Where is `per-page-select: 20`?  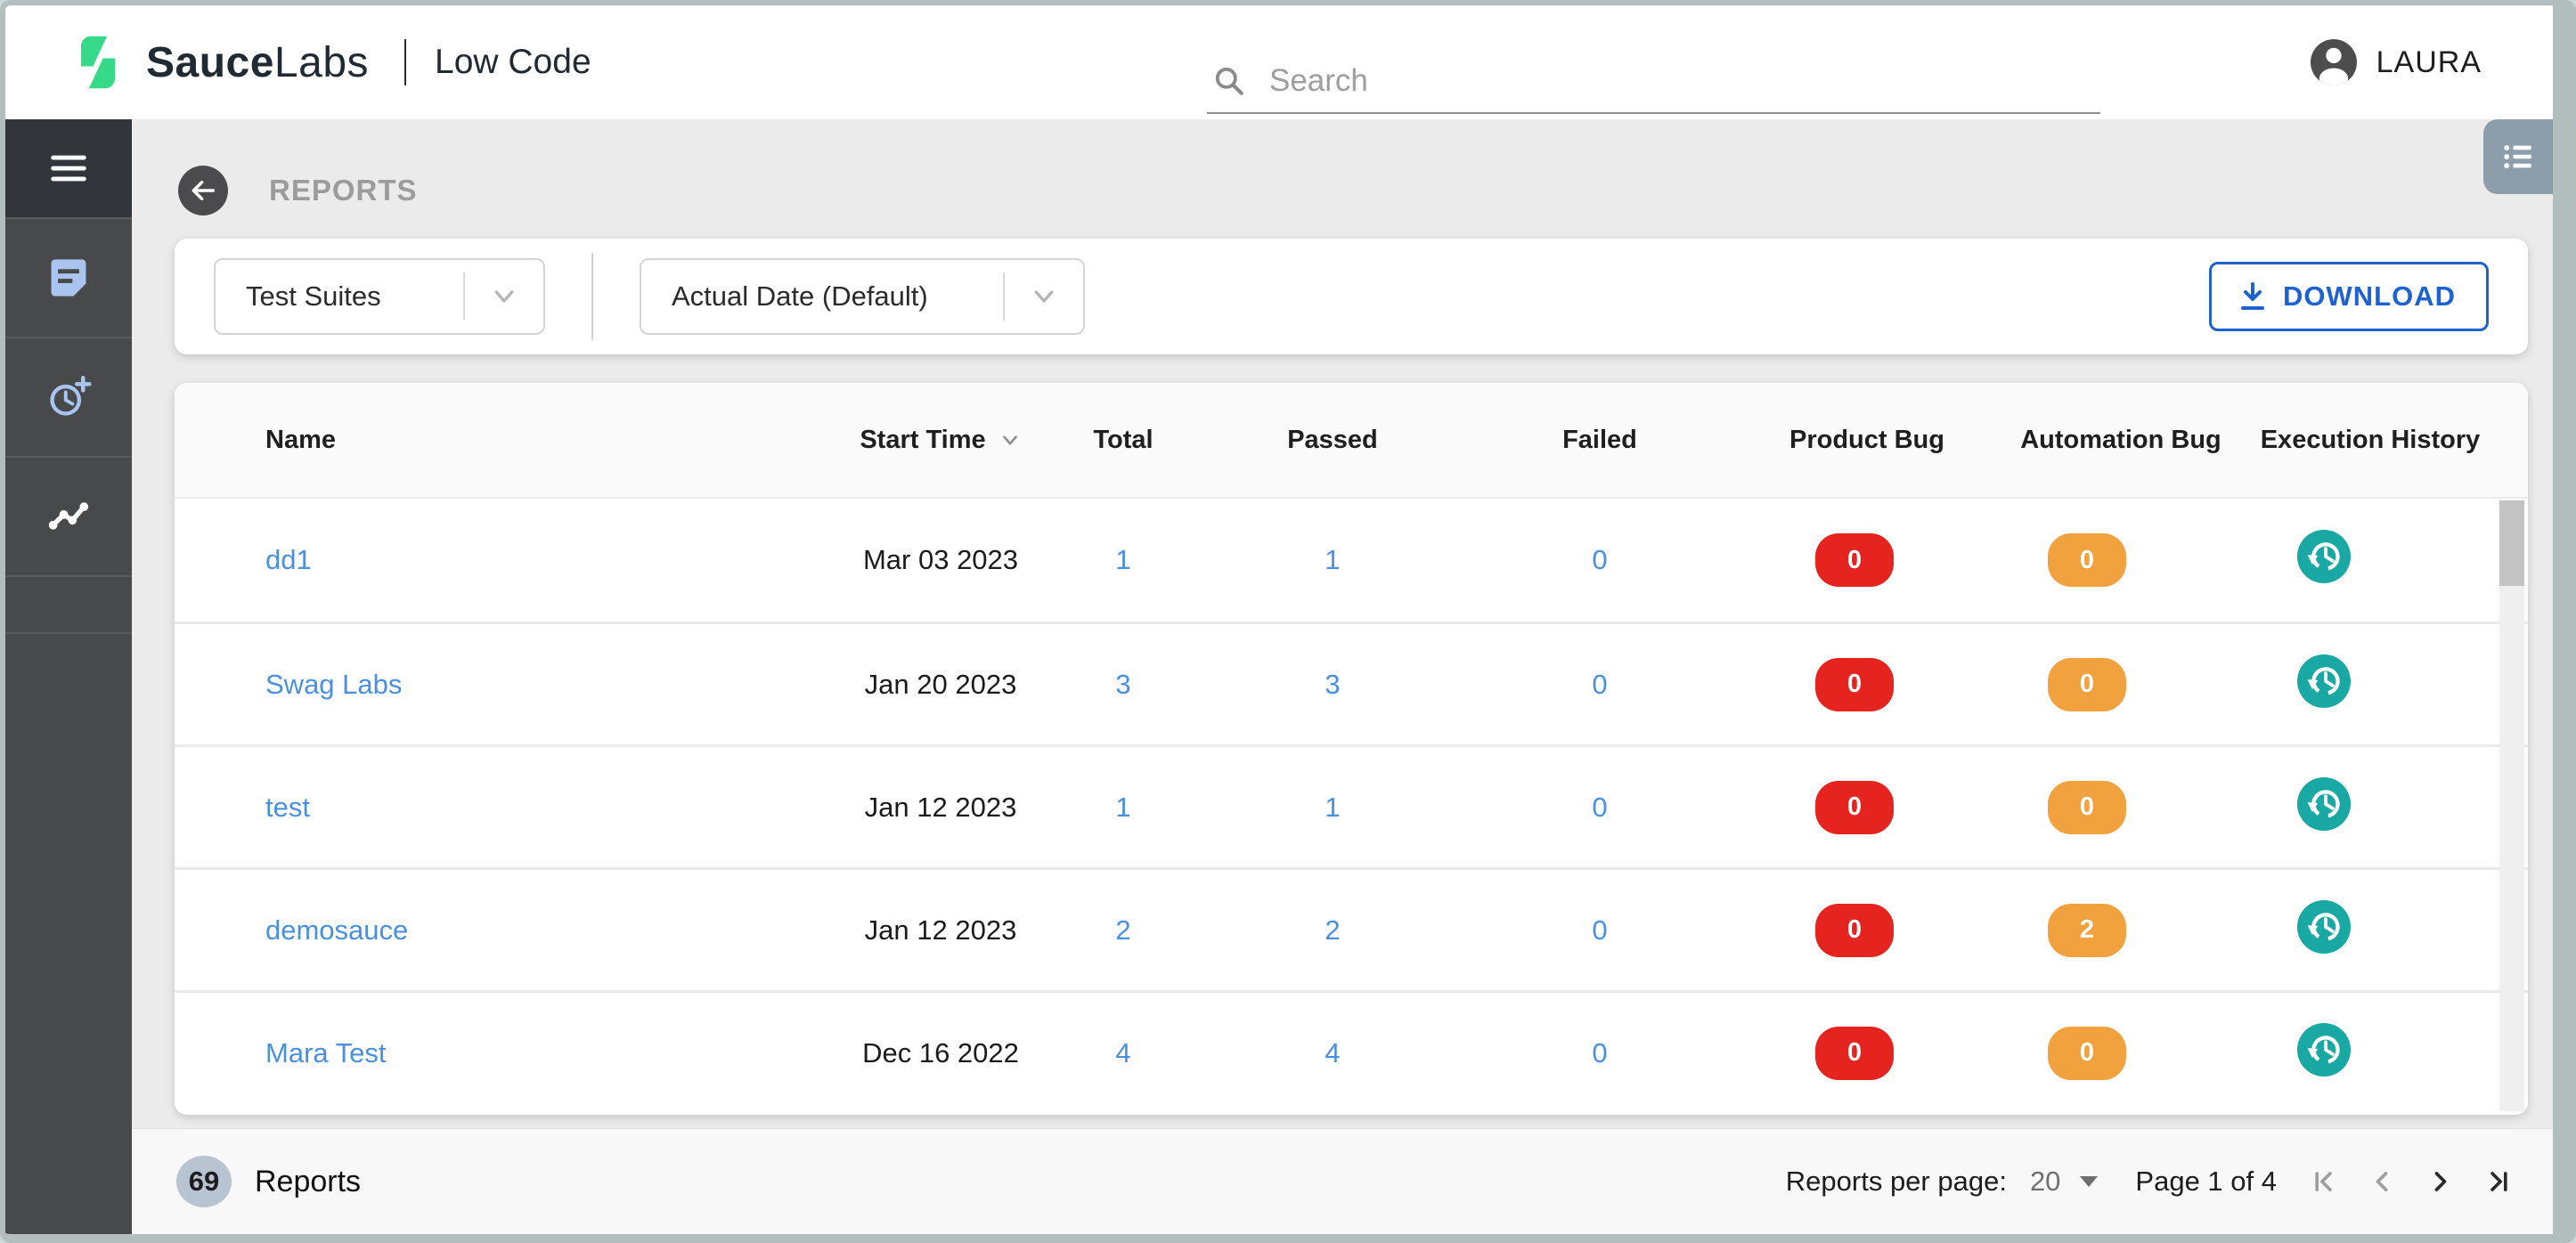
per-page-select: 20 is located at coordinates (2064, 1182).